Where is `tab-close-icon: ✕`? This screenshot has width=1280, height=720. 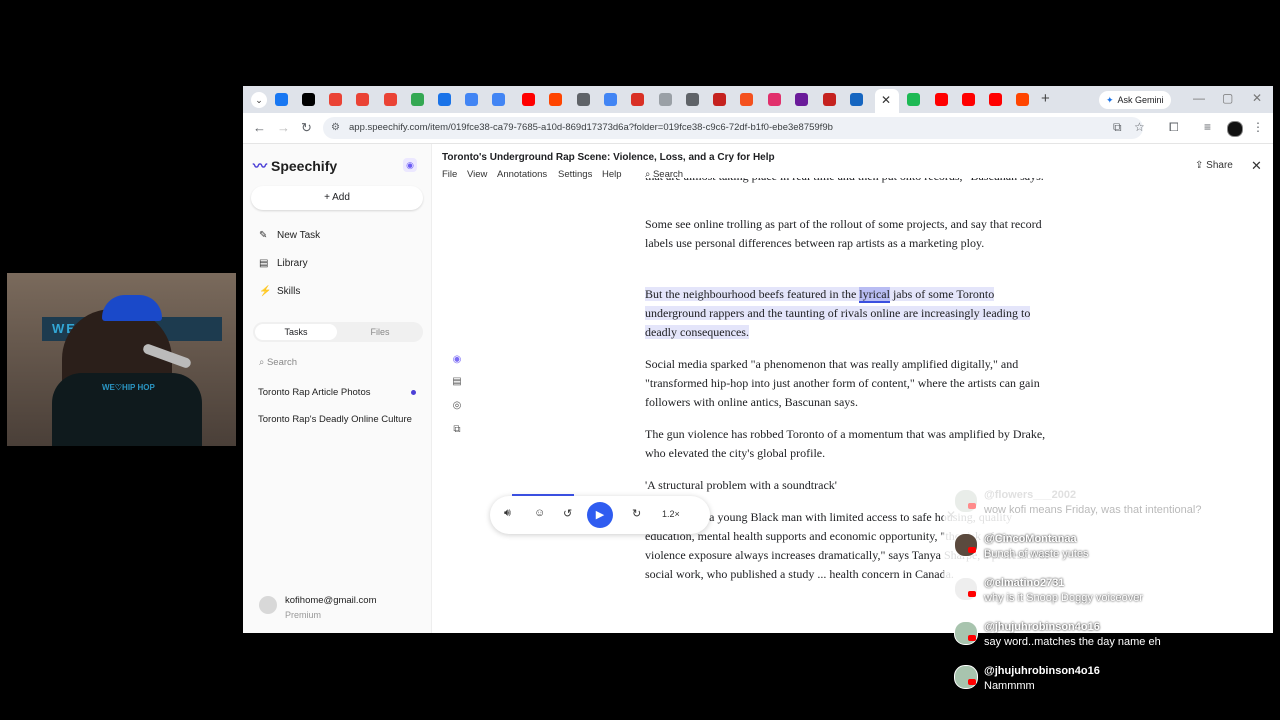 tab-close-icon: ✕ is located at coordinates (886, 100).